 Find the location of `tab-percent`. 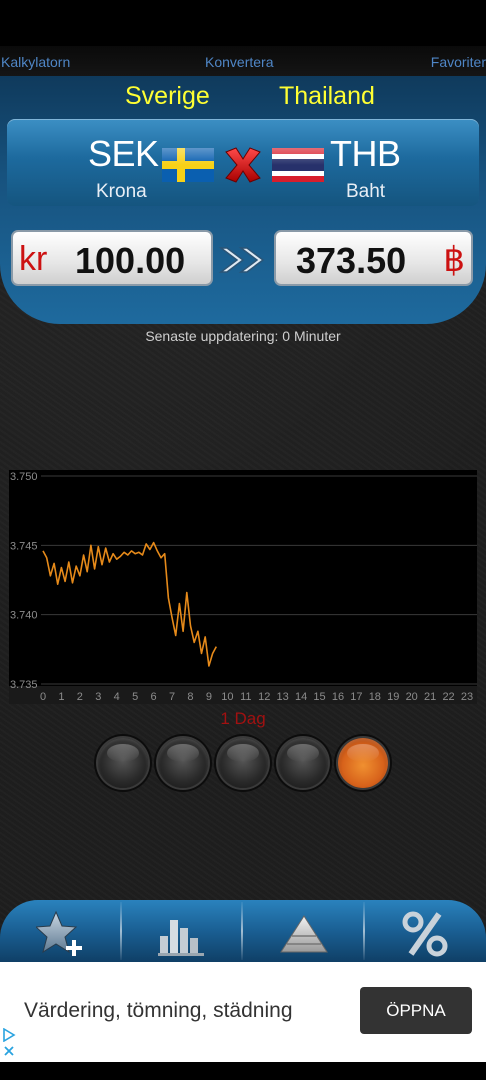

tab-percent is located at coordinates (425, 931).